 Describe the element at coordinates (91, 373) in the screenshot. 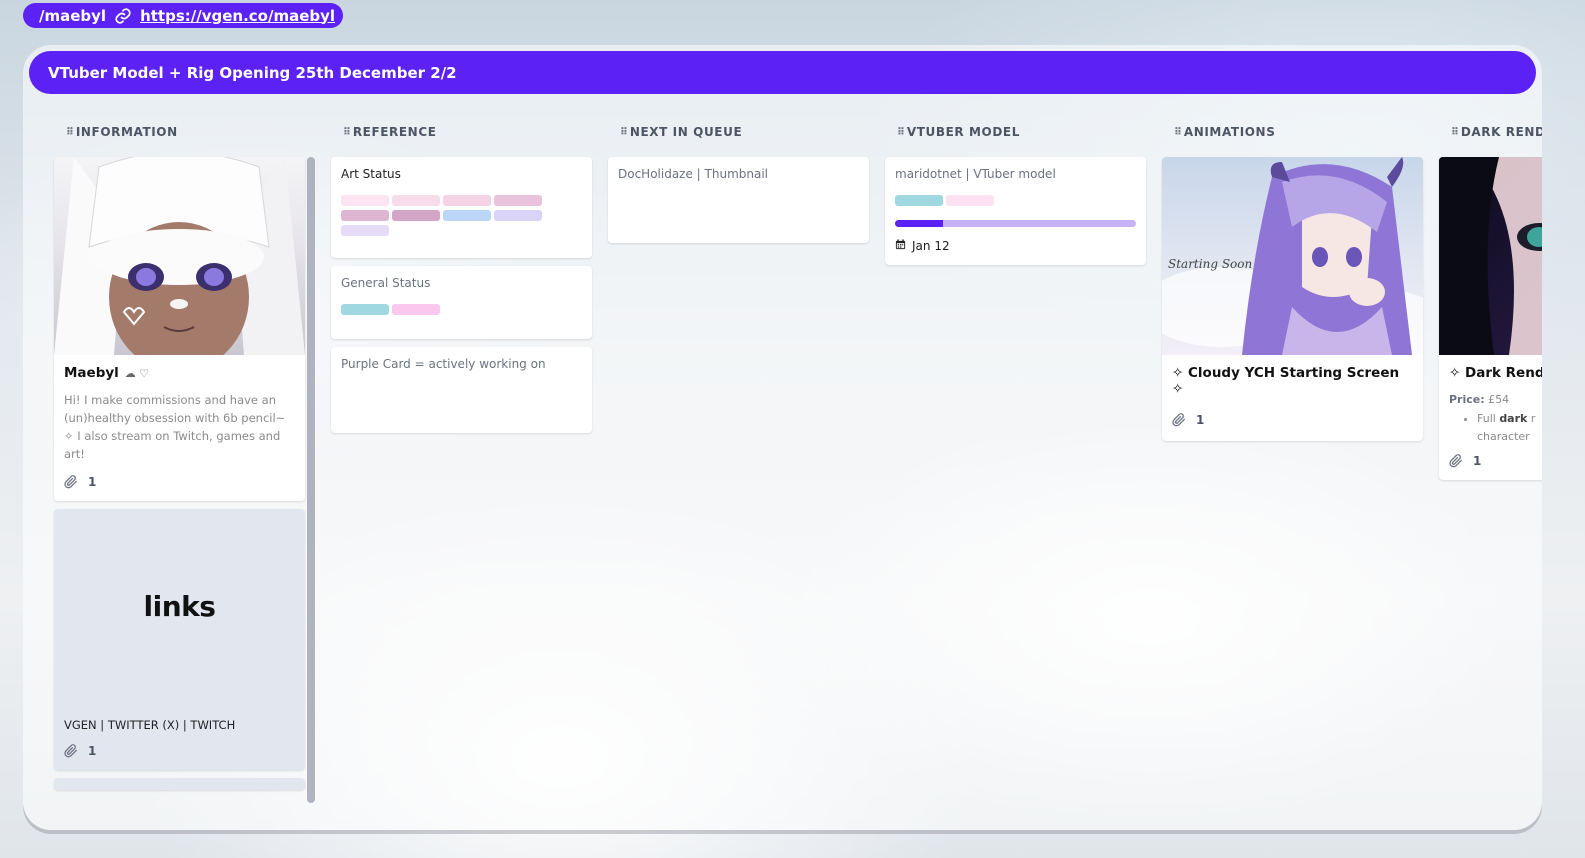

I see `profile-name: Maebyl` at that location.